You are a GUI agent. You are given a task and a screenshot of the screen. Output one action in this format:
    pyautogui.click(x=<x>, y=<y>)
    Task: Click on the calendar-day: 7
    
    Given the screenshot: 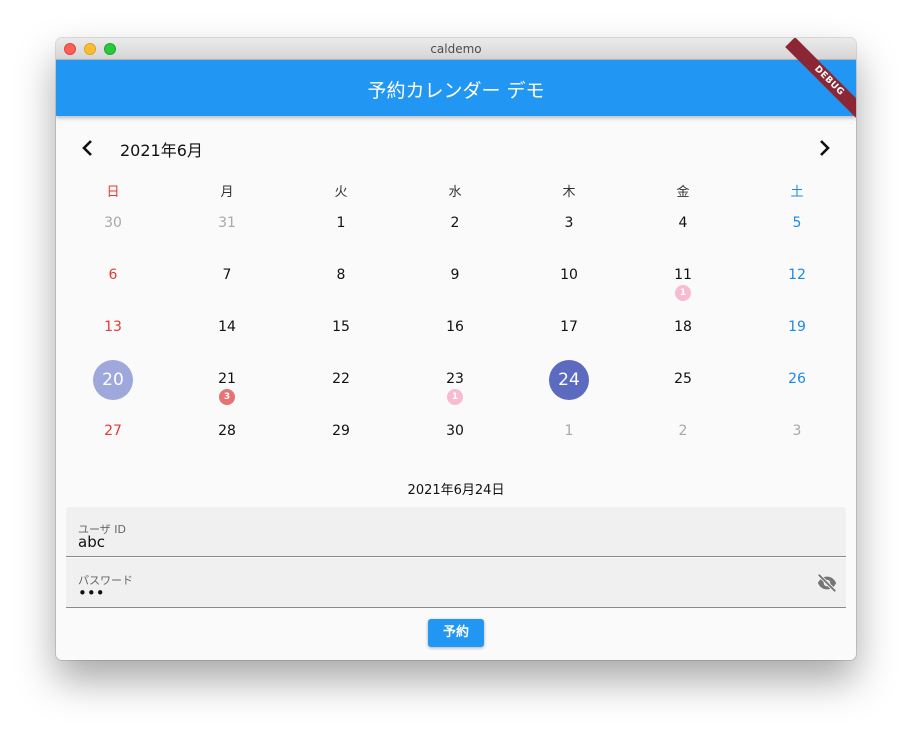 What is the action you would take?
    pyautogui.click(x=227, y=284)
    